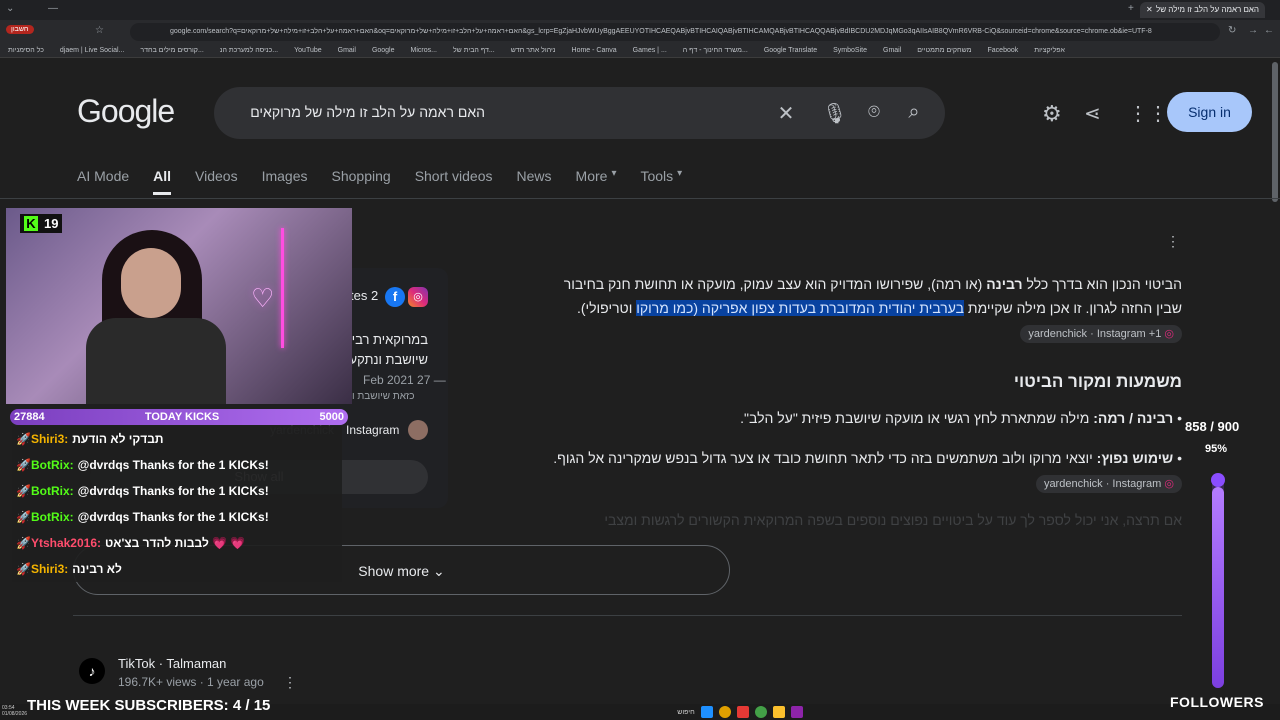 Image resolution: width=1280 pixels, height=720 pixels. What do you see at coordinates (706, 712) in the screenshot?
I see `windows-start-icon` at bounding box center [706, 712].